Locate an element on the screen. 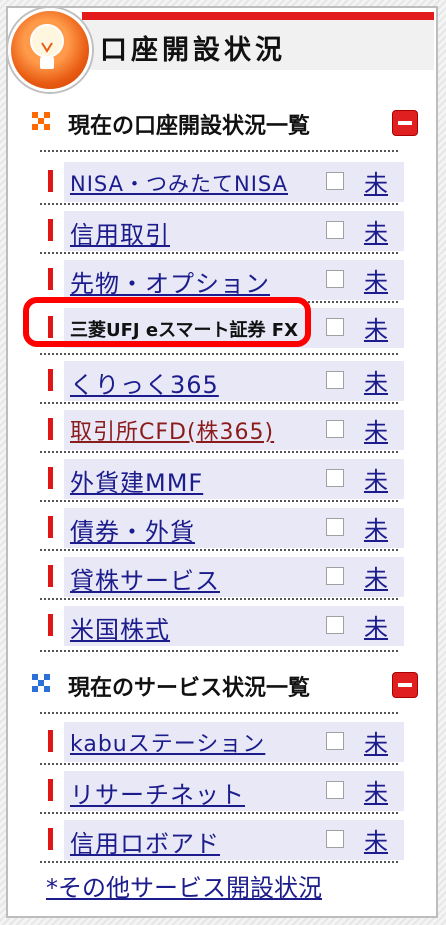  item-link: リサーチネット is located at coordinates (157, 792).